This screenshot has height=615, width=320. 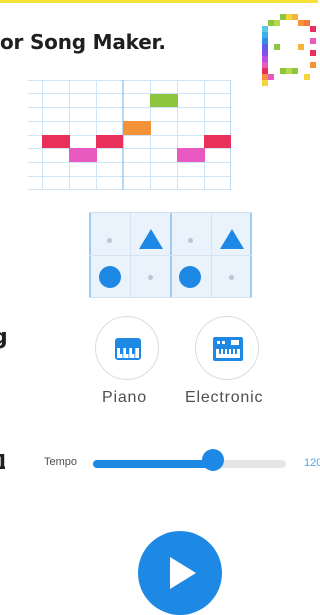 I want to click on clipped-text-fragment: g, so click(x=4, y=337).